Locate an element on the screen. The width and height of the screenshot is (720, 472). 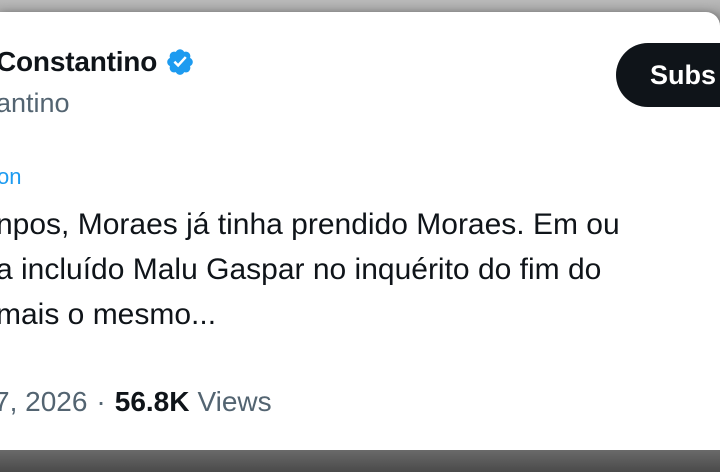
author-handle: antino is located at coordinates (35, 103).